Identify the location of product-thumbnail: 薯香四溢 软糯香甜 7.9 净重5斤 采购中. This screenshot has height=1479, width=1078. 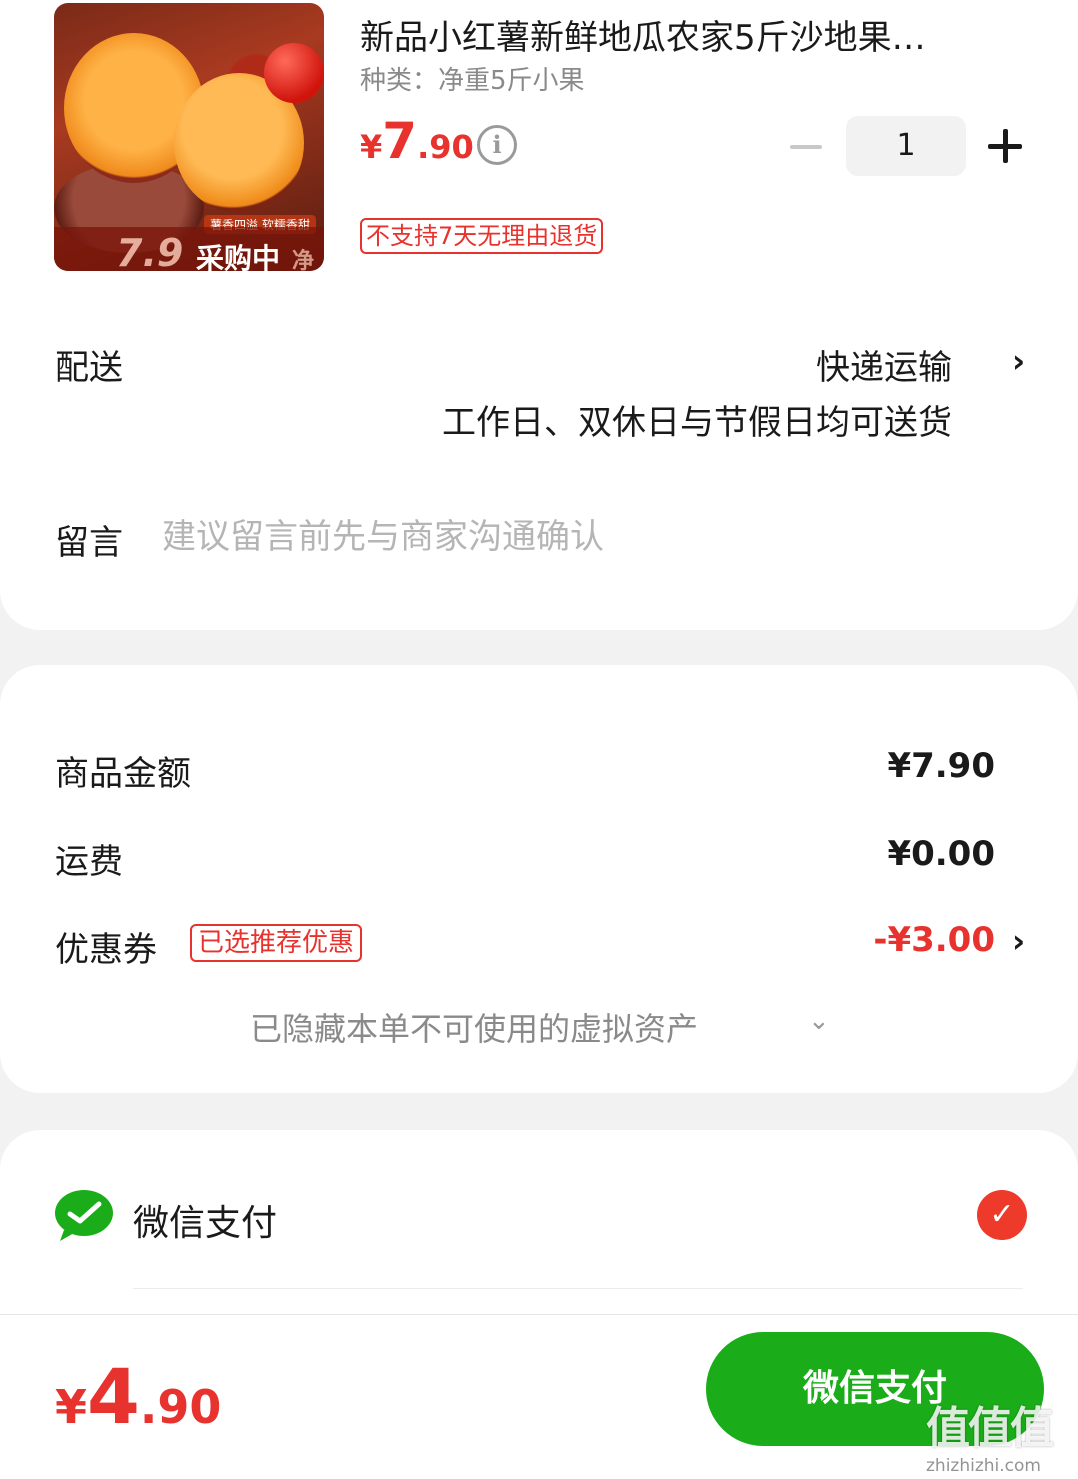
(189, 137).